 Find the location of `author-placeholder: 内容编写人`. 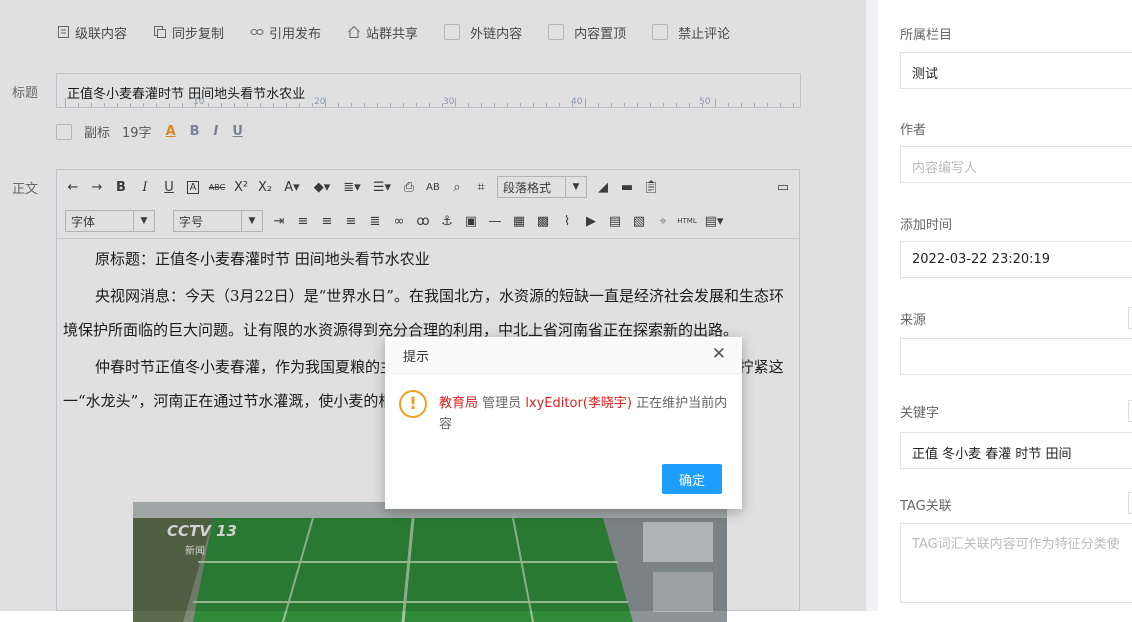

author-placeholder: 内容编写人 is located at coordinates (945, 168).